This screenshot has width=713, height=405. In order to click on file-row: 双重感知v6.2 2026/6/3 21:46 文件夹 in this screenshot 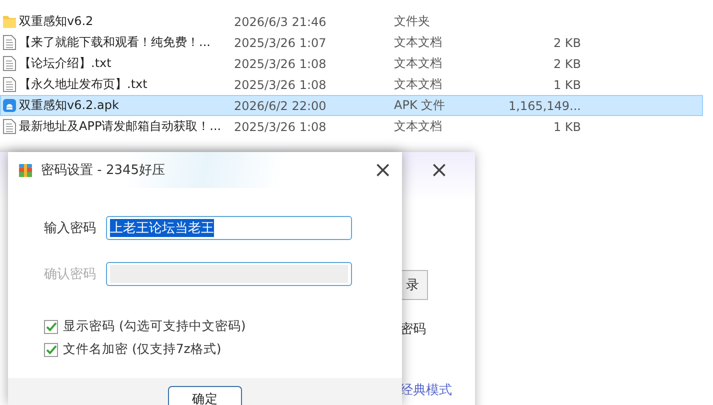, I will do `click(351, 21)`.